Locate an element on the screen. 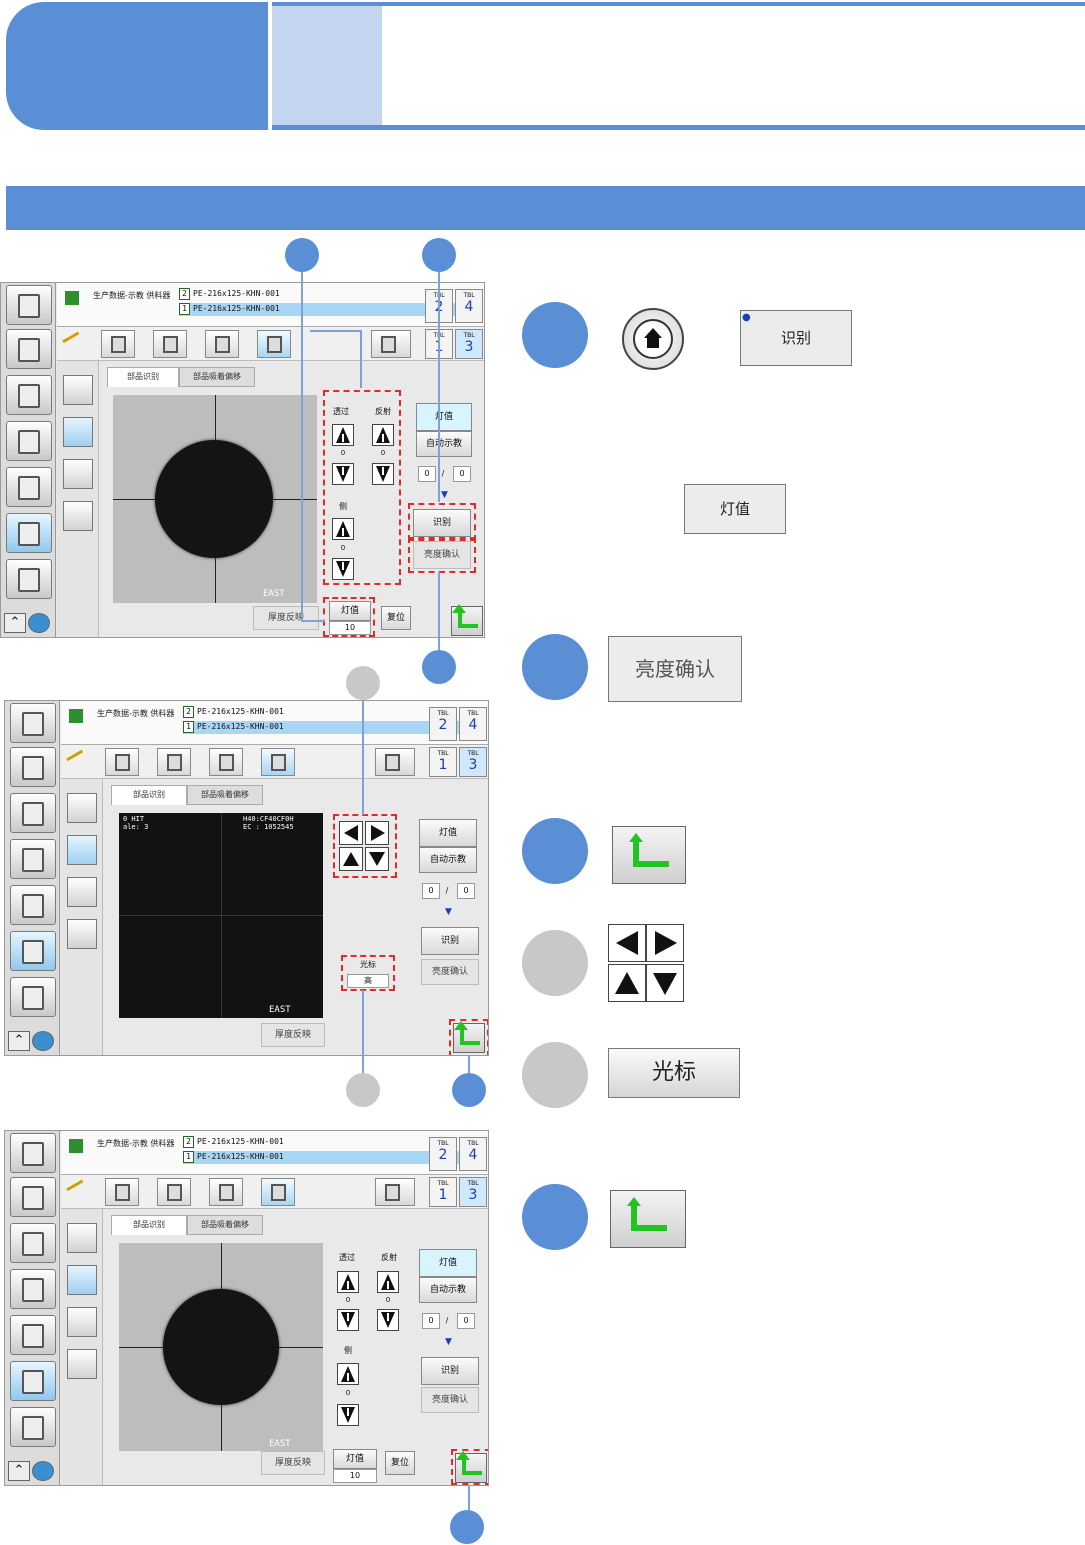 The image size is (1085, 1545). link-icon is located at coordinates (78, 1191).